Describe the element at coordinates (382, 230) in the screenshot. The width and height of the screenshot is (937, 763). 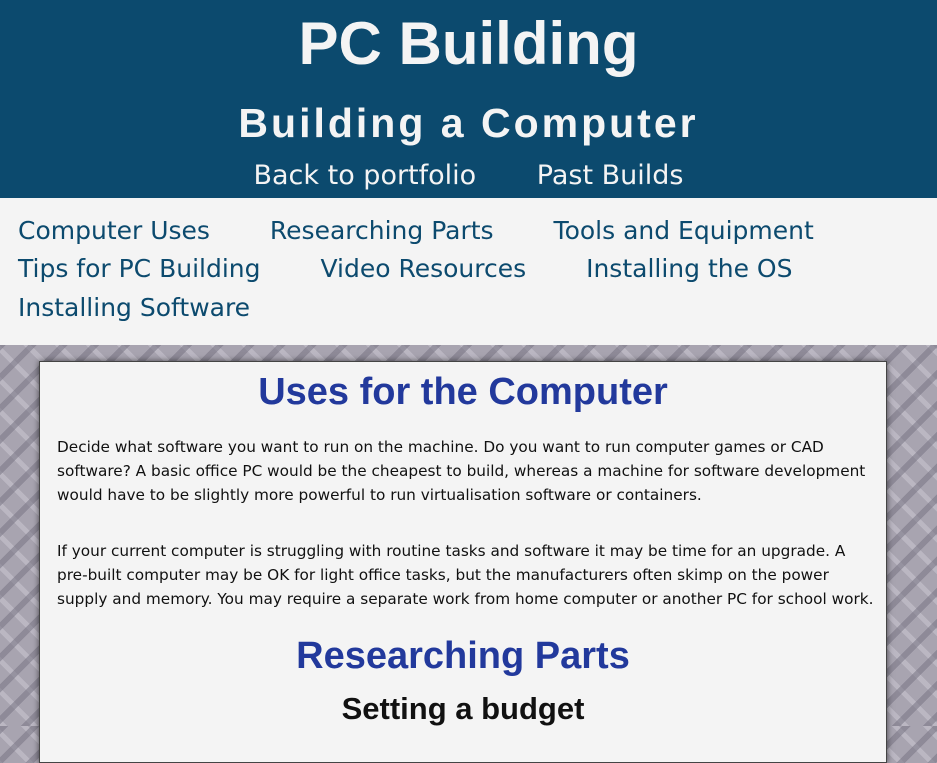
I see `nav-link-researching-parts: Researching Parts` at that location.